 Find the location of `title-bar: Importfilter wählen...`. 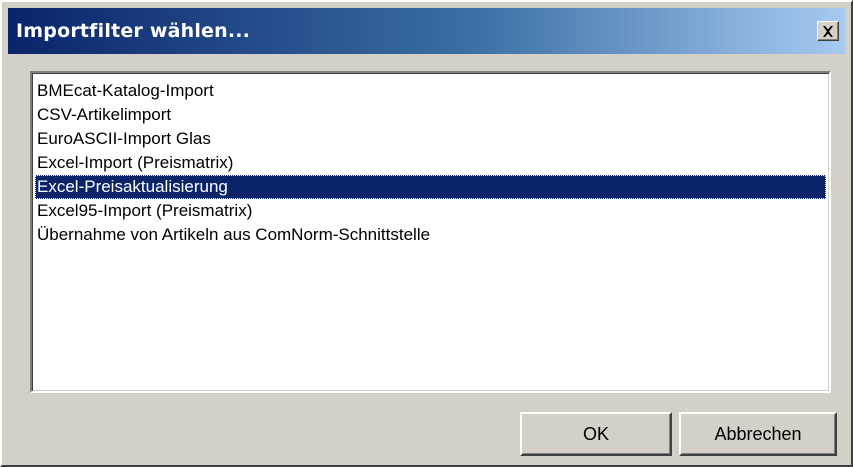

title-bar: Importfilter wählen... is located at coordinates (426, 31).